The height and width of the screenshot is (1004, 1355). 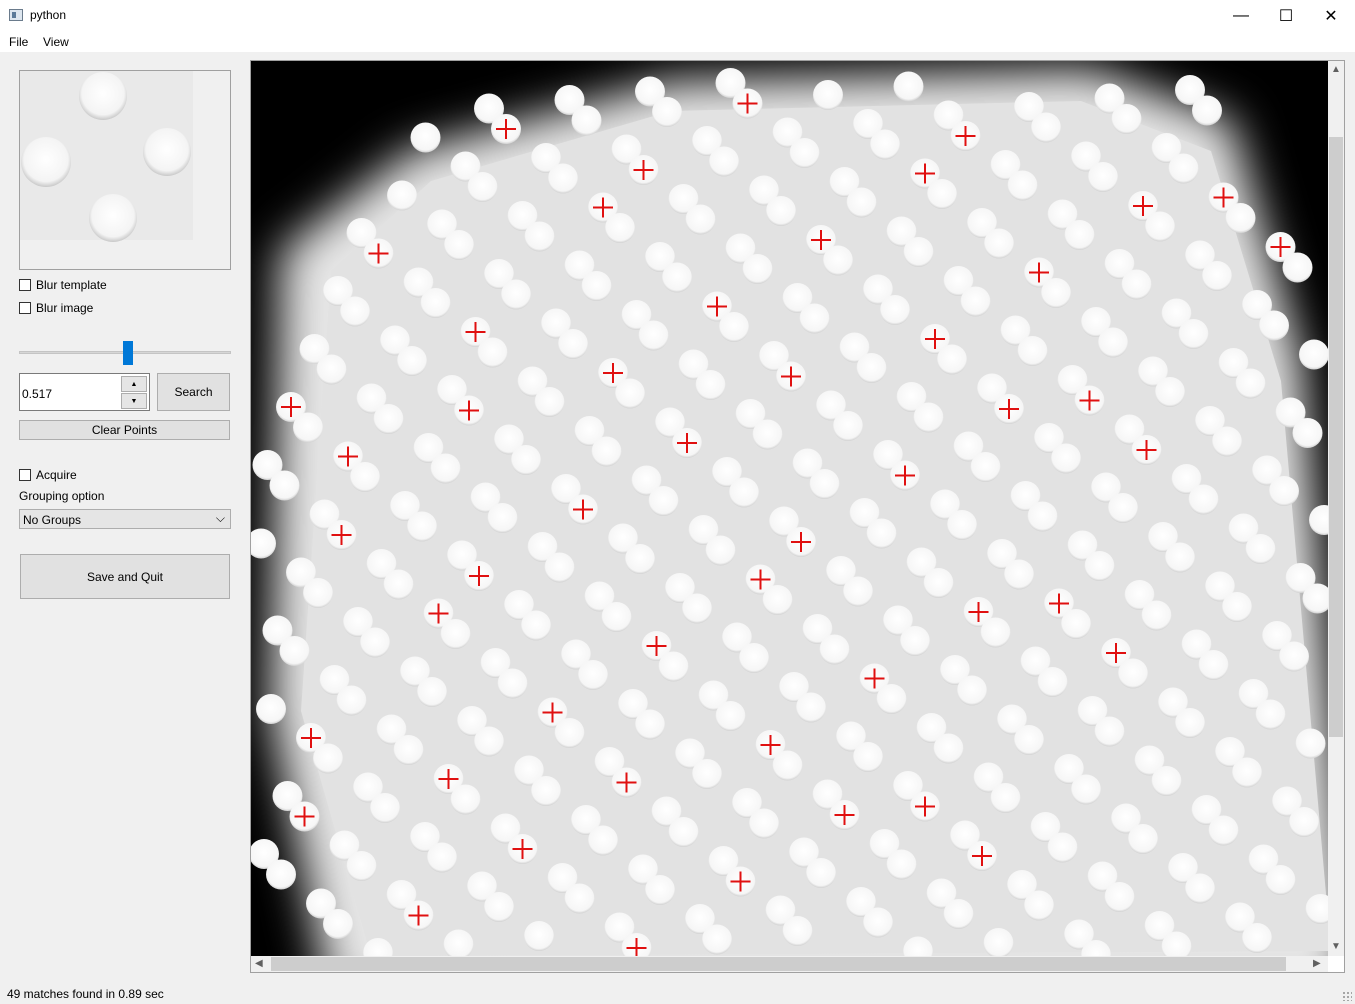 What do you see at coordinates (63, 285) in the screenshot?
I see `blur-template-checkbox: Blur template` at bounding box center [63, 285].